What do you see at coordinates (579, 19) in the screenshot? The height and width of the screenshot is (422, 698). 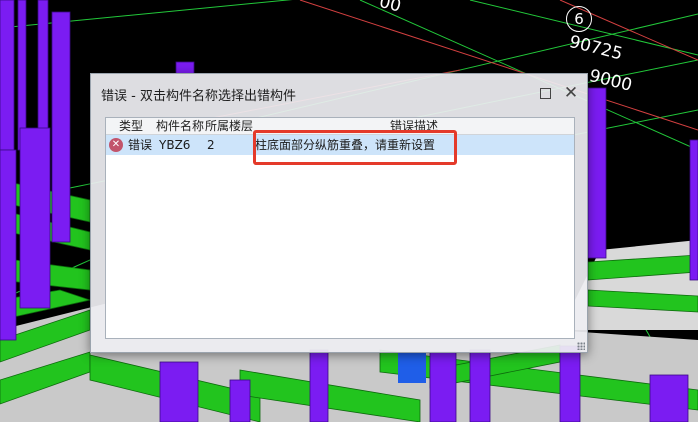 I see `grid-axis-bubble: 6` at bounding box center [579, 19].